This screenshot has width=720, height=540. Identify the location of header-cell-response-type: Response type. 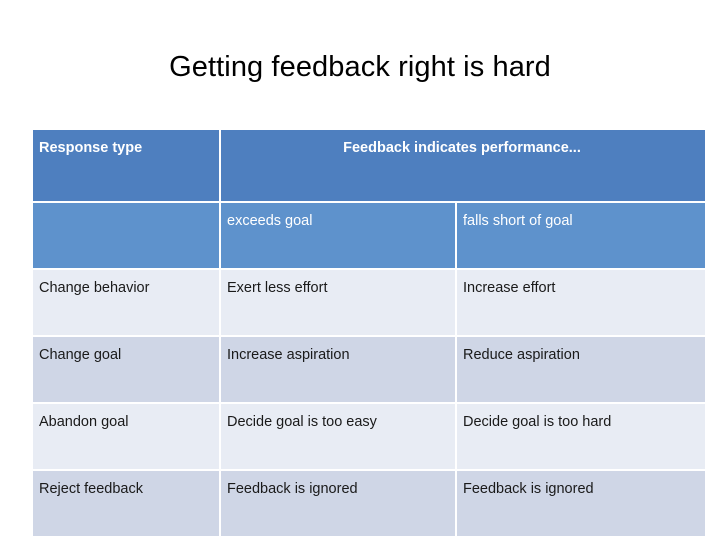
(126, 165).